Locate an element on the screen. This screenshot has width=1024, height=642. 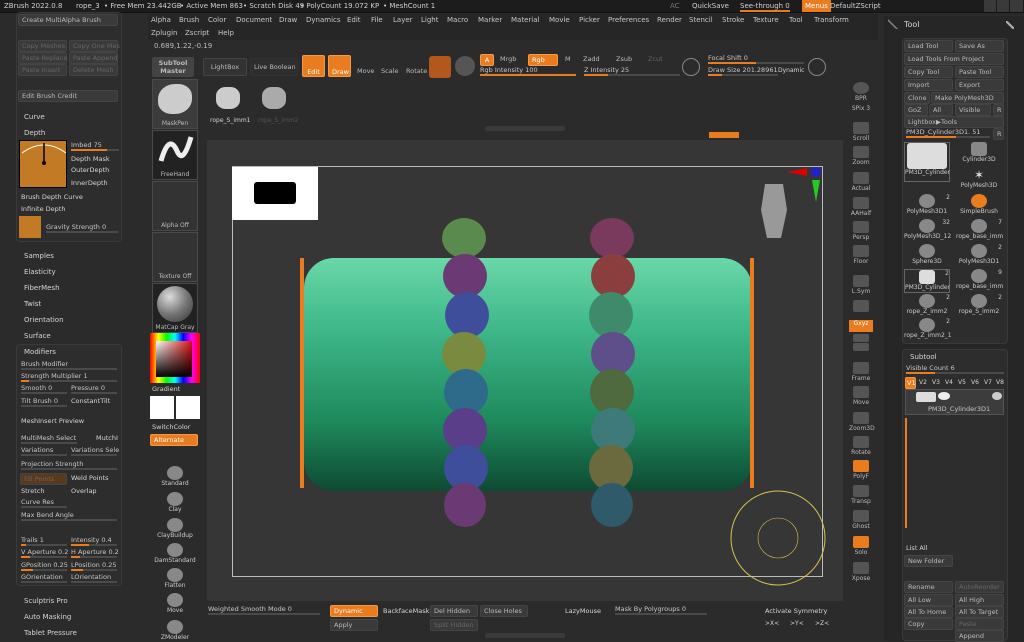
trails-slider: Trails 1 is located at coordinates (44, 541).